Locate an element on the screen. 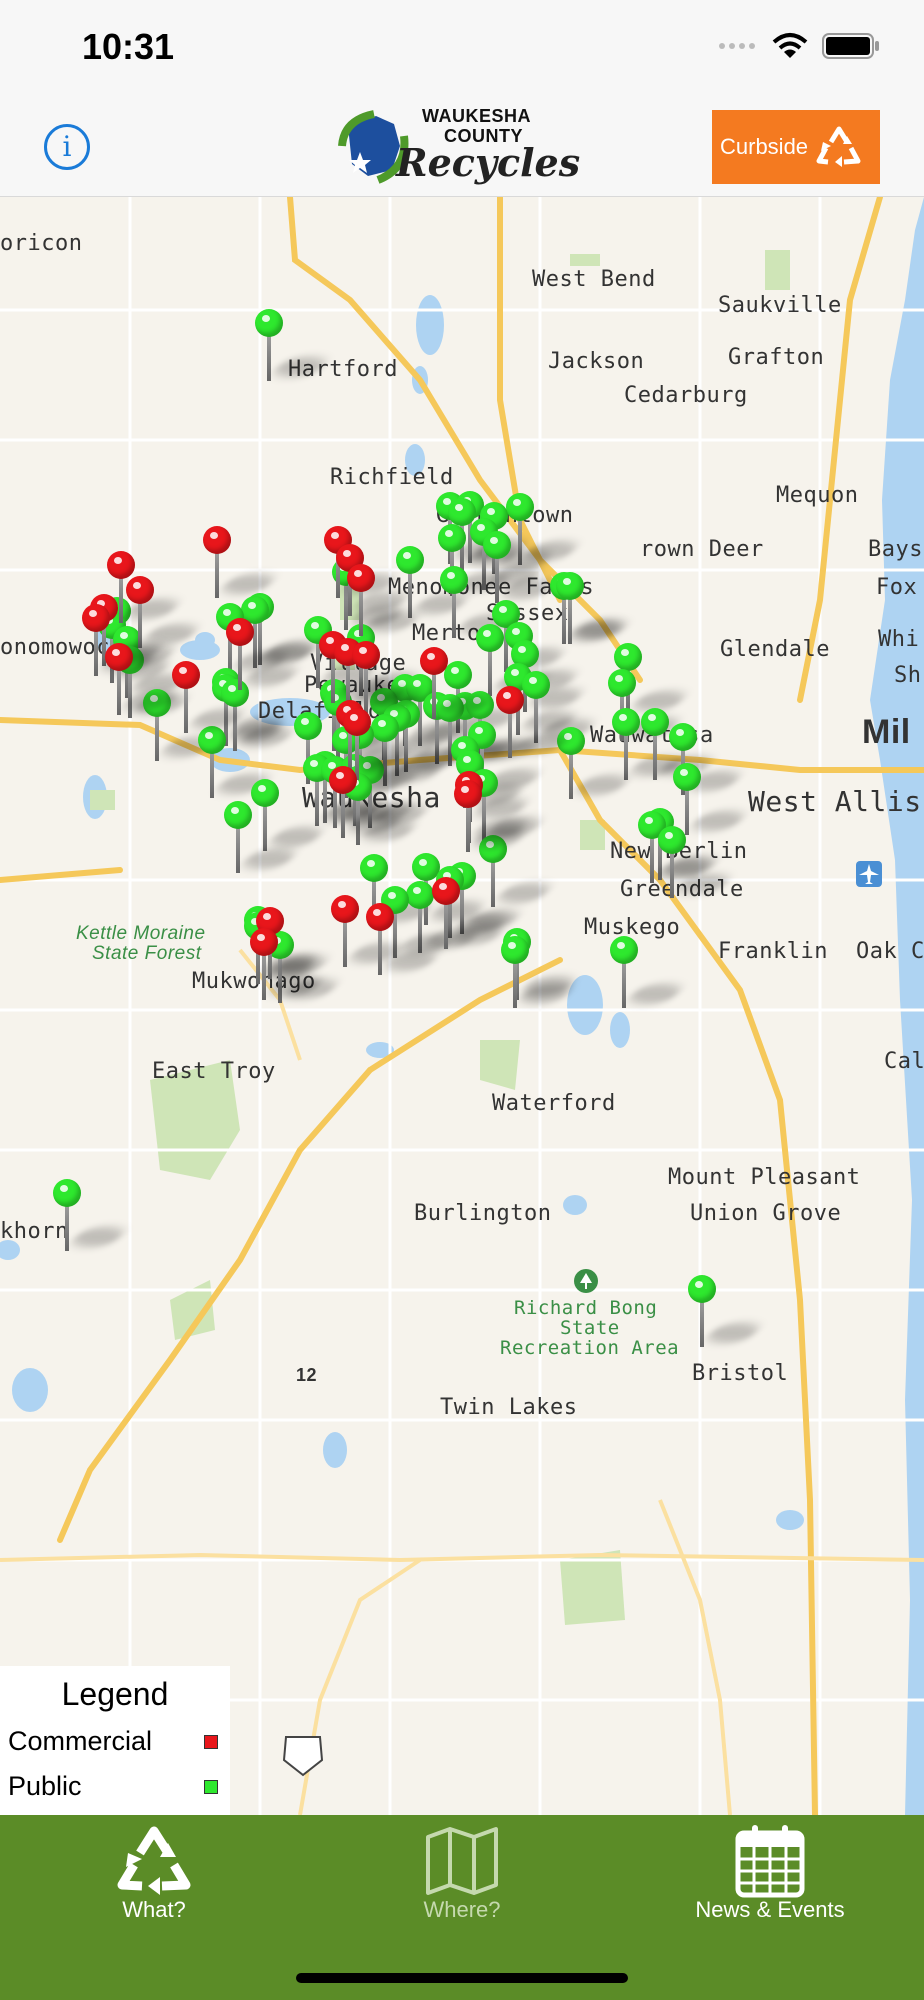 This screenshot has height=2000, width=924. map-label-twin-lakes: Twin Lakes is located at coordinates (509, 1407).